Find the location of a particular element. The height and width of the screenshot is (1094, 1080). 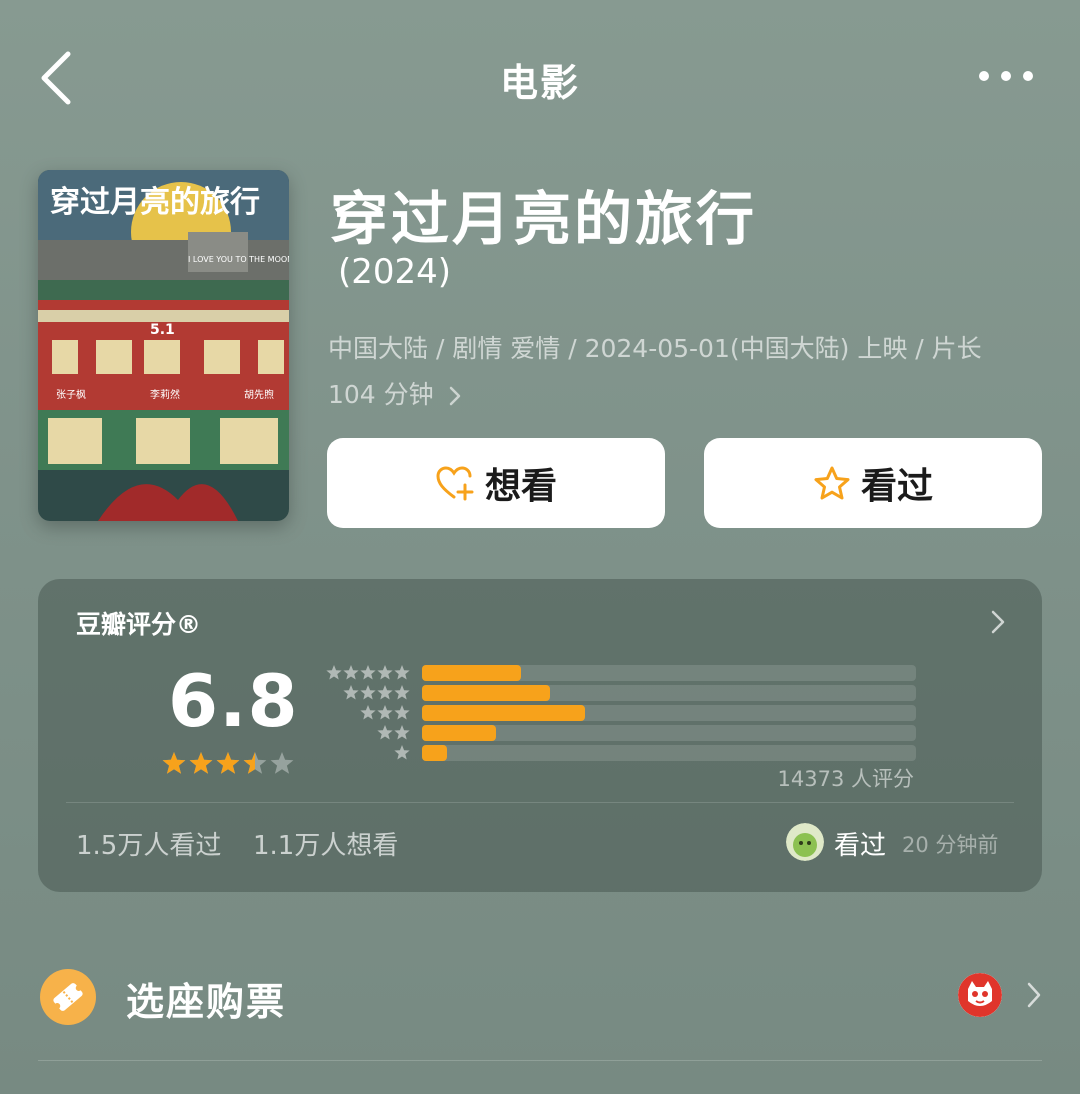

want-count: 1.1万人想看 is located at coordinates (326, 846).